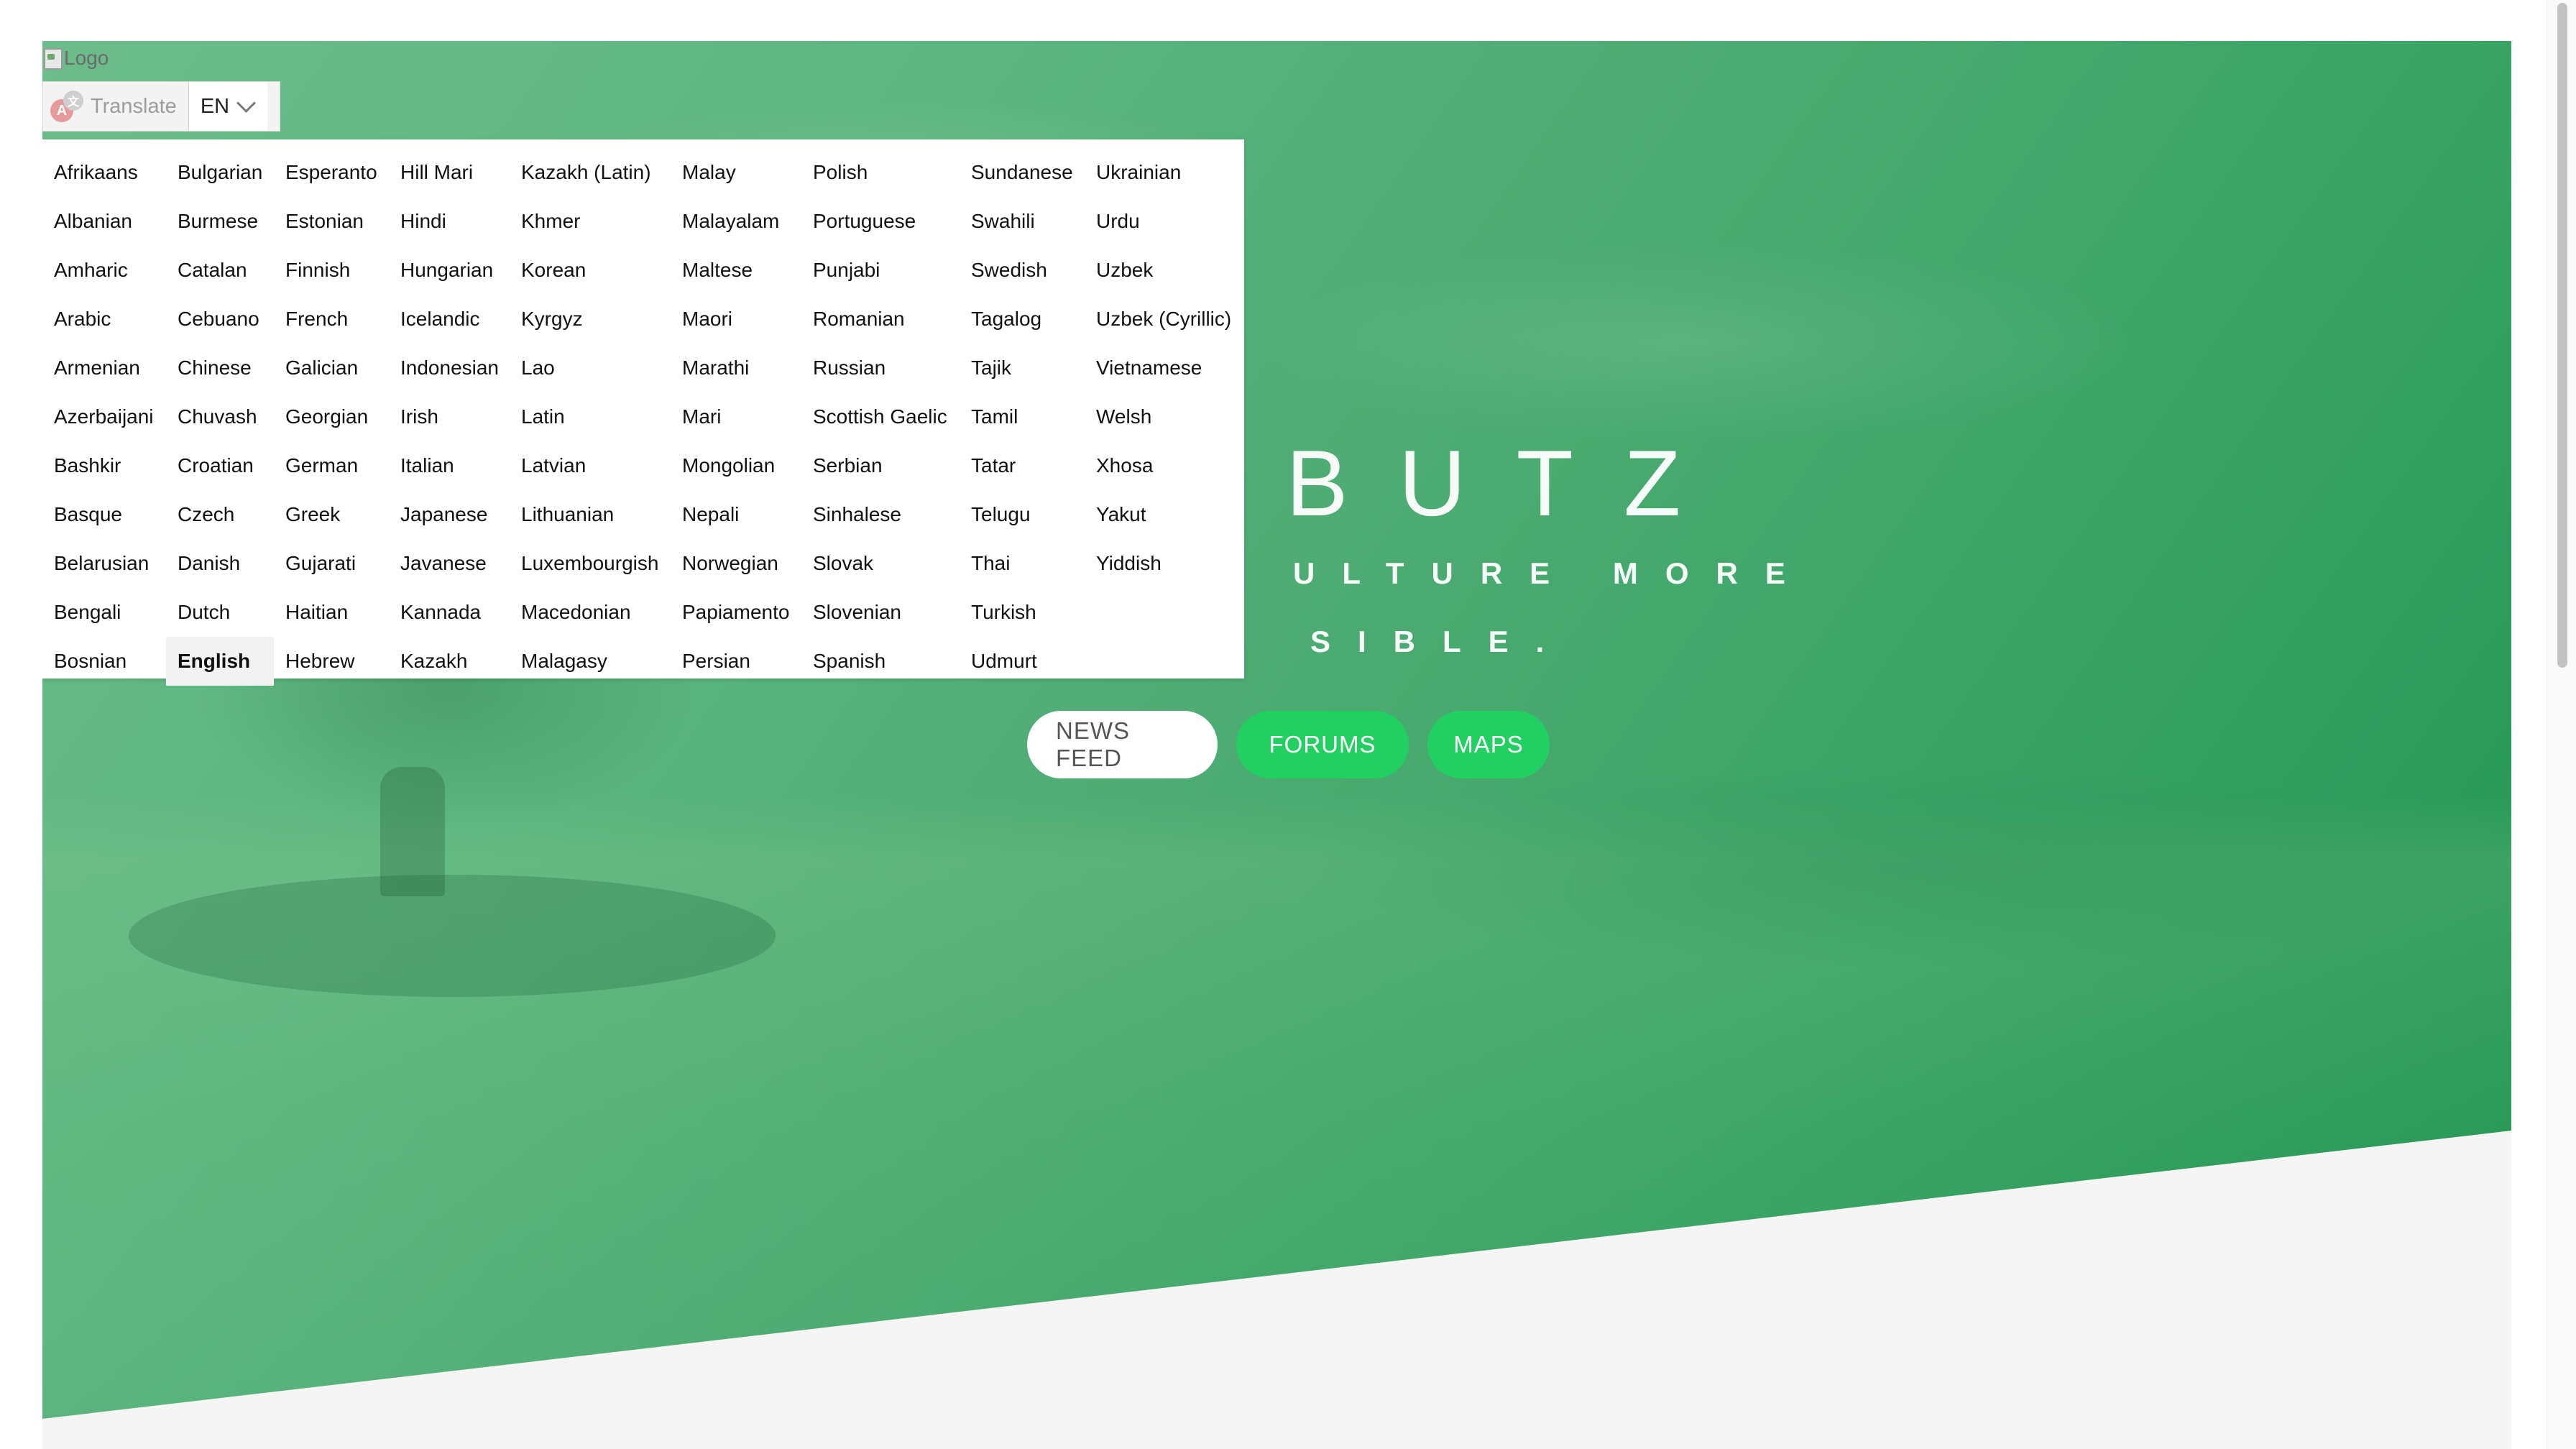 The height and width of the screenshot is (1449, 2576). I want to click on language-option: Latin, so click(590, 416).